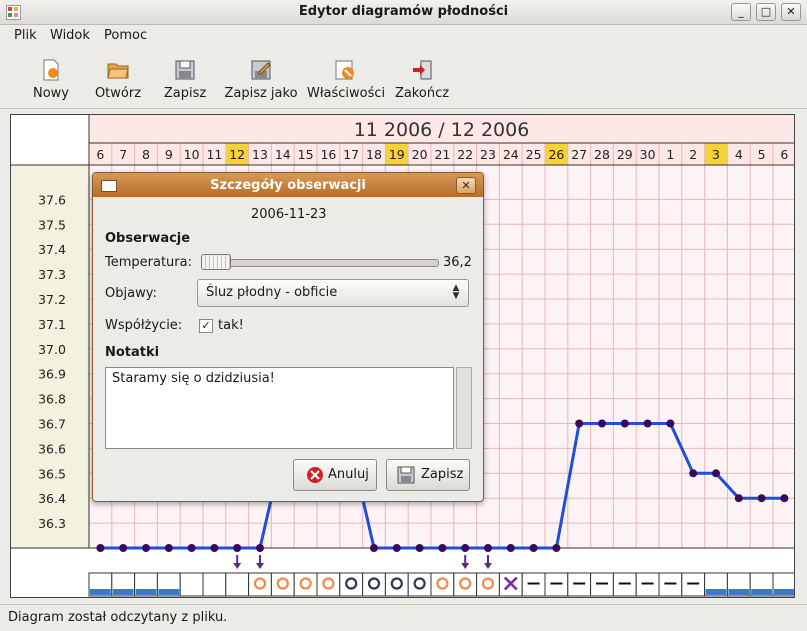  Describe the element at coordinates (422, 93) in the screenshot. I see `quit-label: Zakończ` at that location.